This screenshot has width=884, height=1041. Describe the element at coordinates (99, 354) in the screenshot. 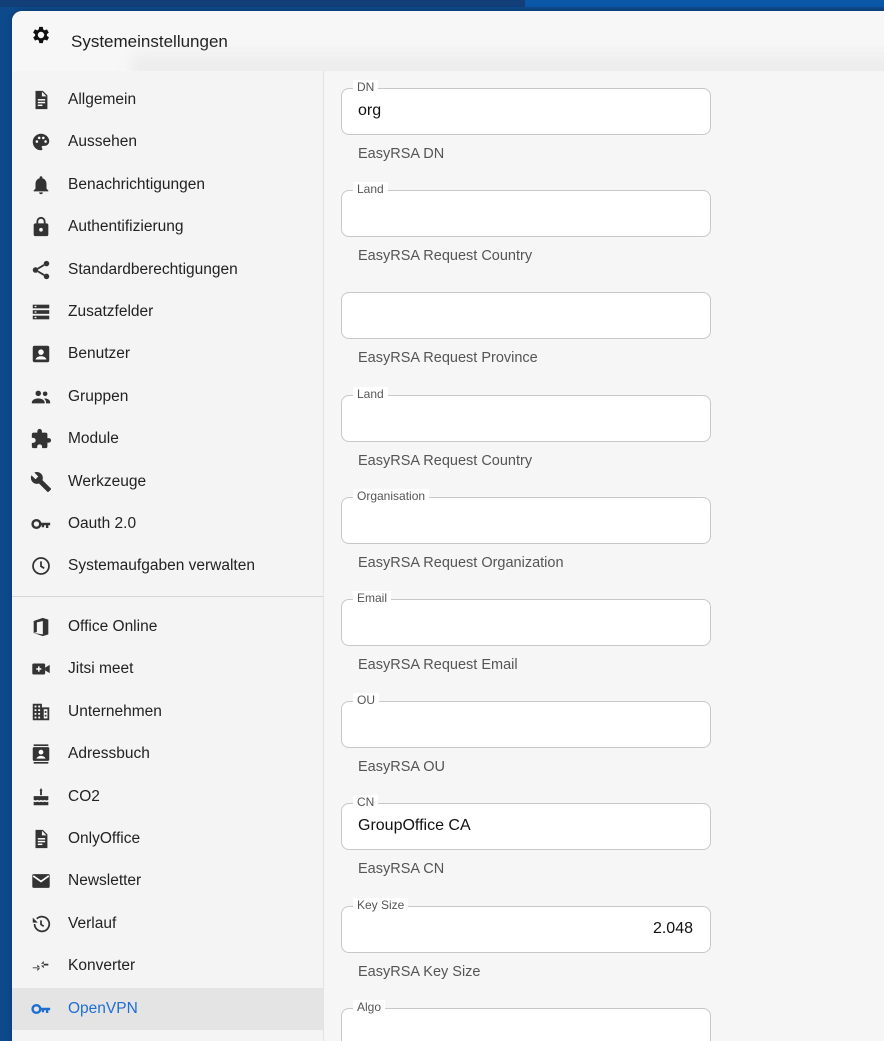

I see `sidebar-item-label: Benutzer` at that location.